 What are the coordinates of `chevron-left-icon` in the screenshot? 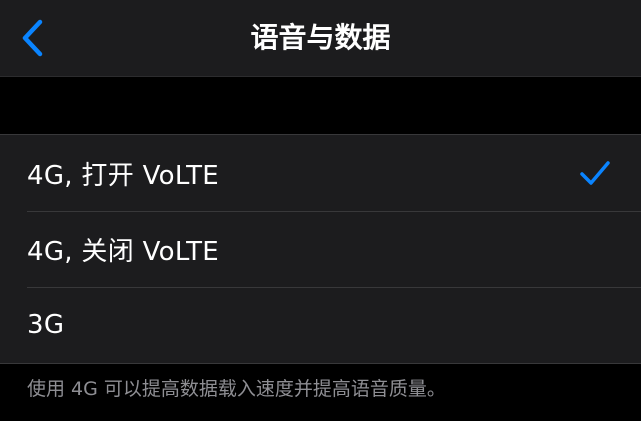 It's located at (32, 38).